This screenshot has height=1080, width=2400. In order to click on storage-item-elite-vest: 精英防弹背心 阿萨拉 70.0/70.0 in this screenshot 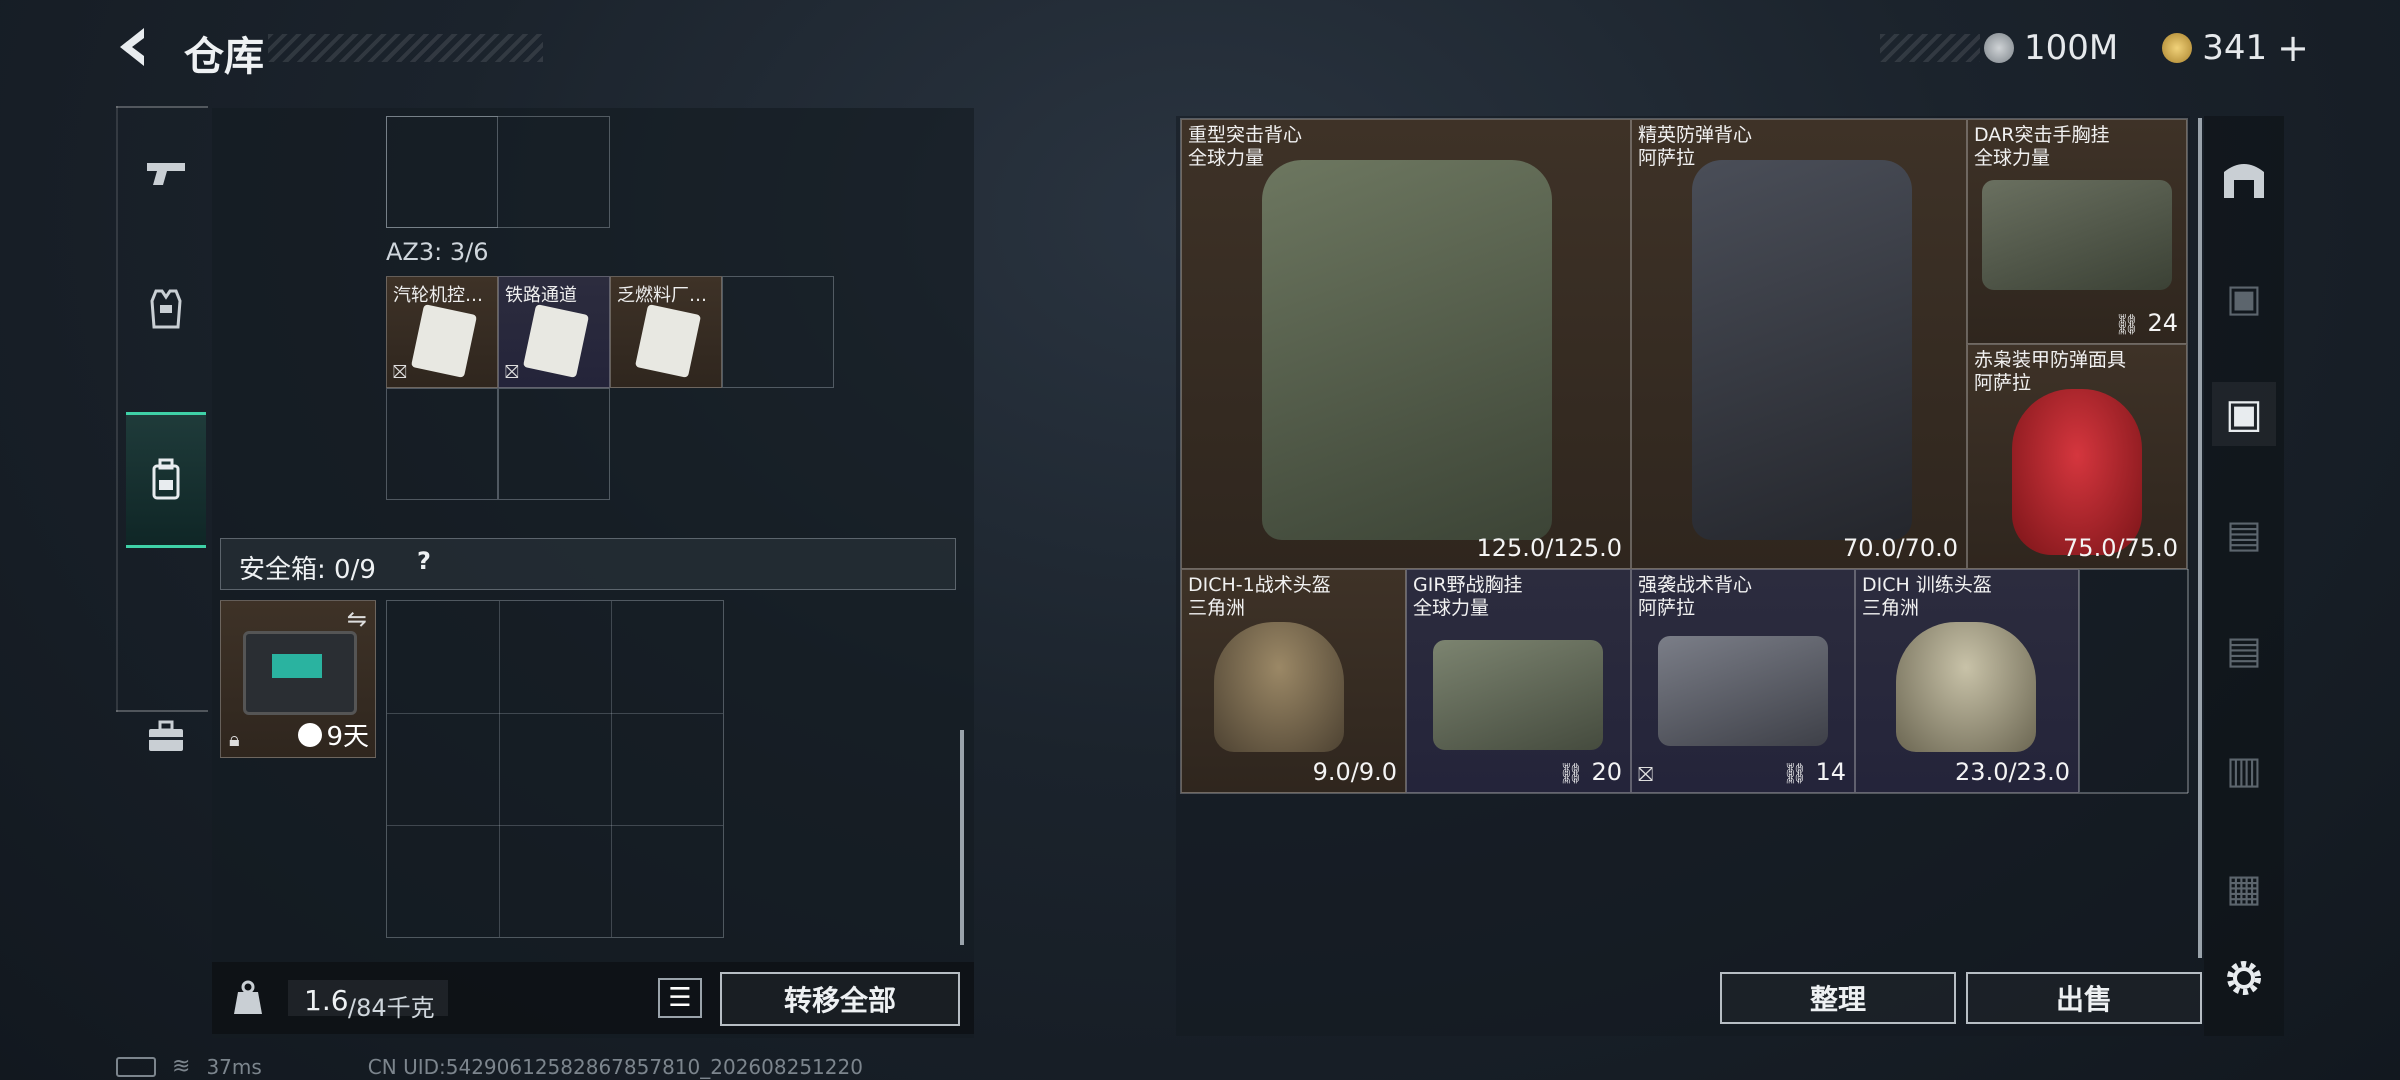, I will do `click(1799, 344)`.